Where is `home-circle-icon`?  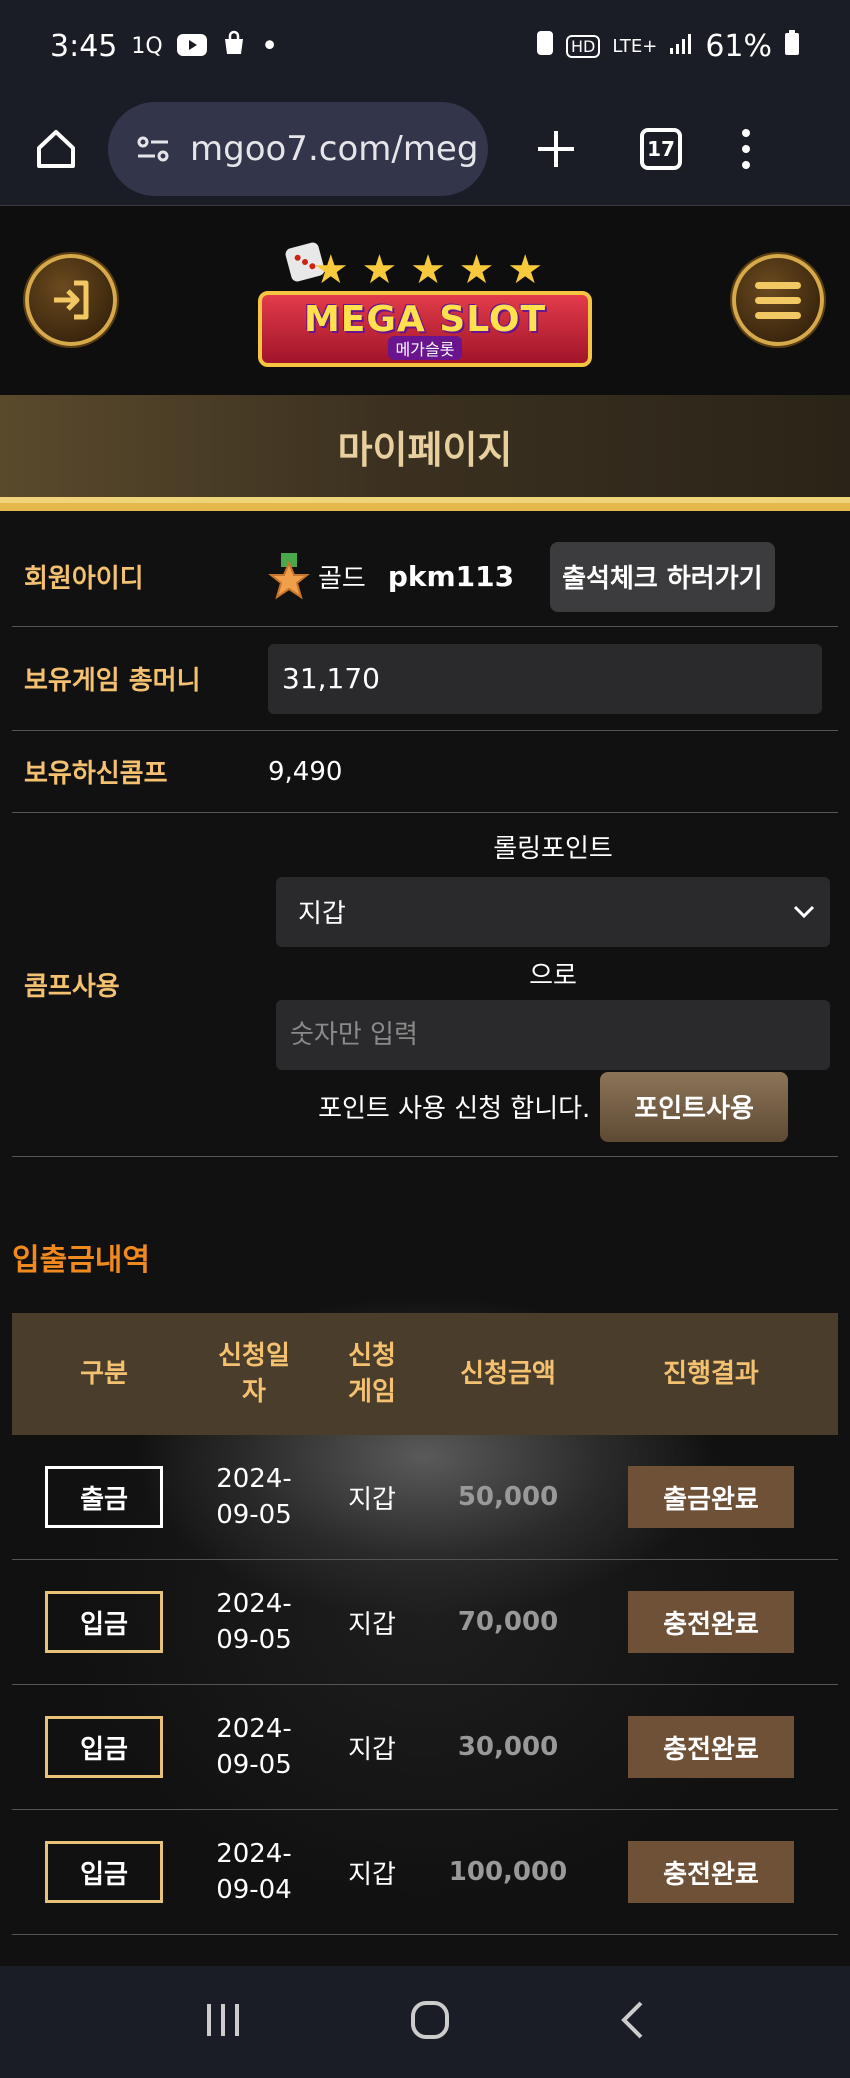
home-circle-icon is located at coordinates (429, 2020).